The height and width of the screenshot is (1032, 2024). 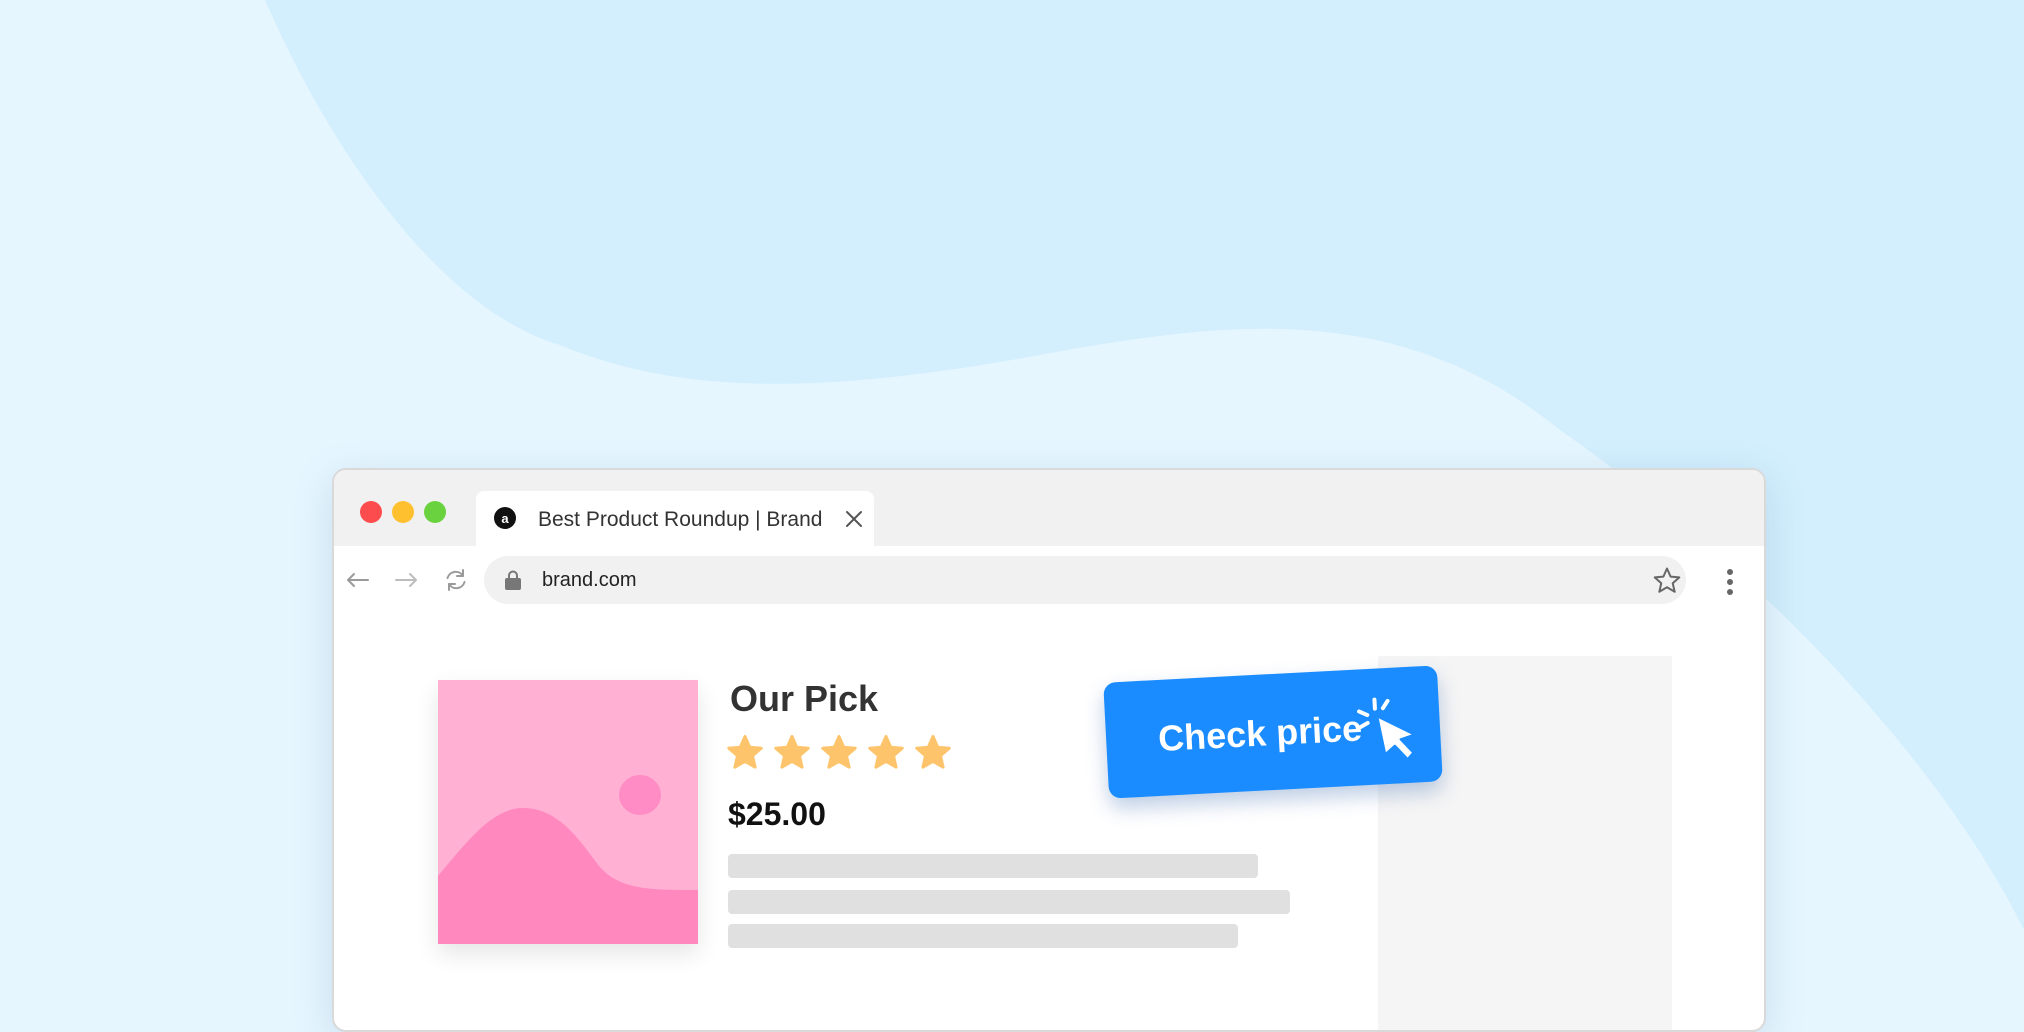 I want to click on maximize-window-button, so click(x=435, y=512).